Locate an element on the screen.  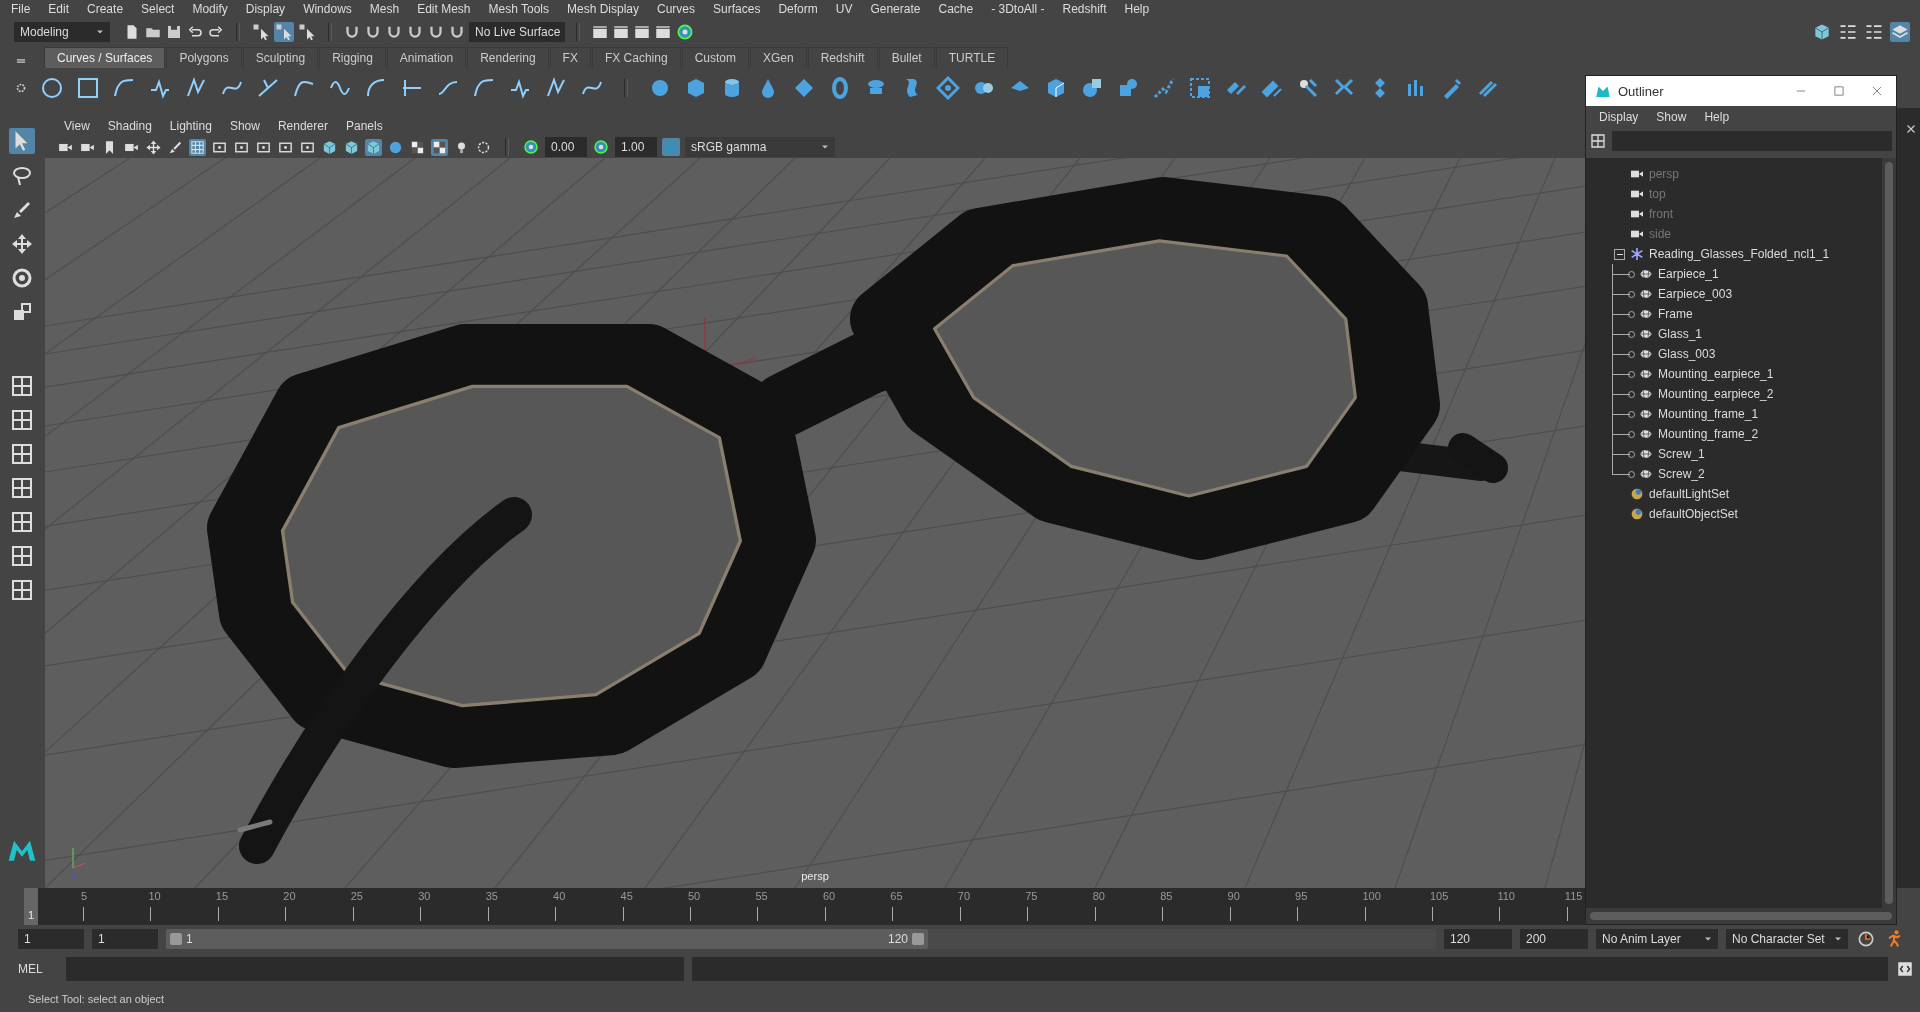
outliner-item: Mounting_earpiece_1 is located at coordinates (1716, 374).